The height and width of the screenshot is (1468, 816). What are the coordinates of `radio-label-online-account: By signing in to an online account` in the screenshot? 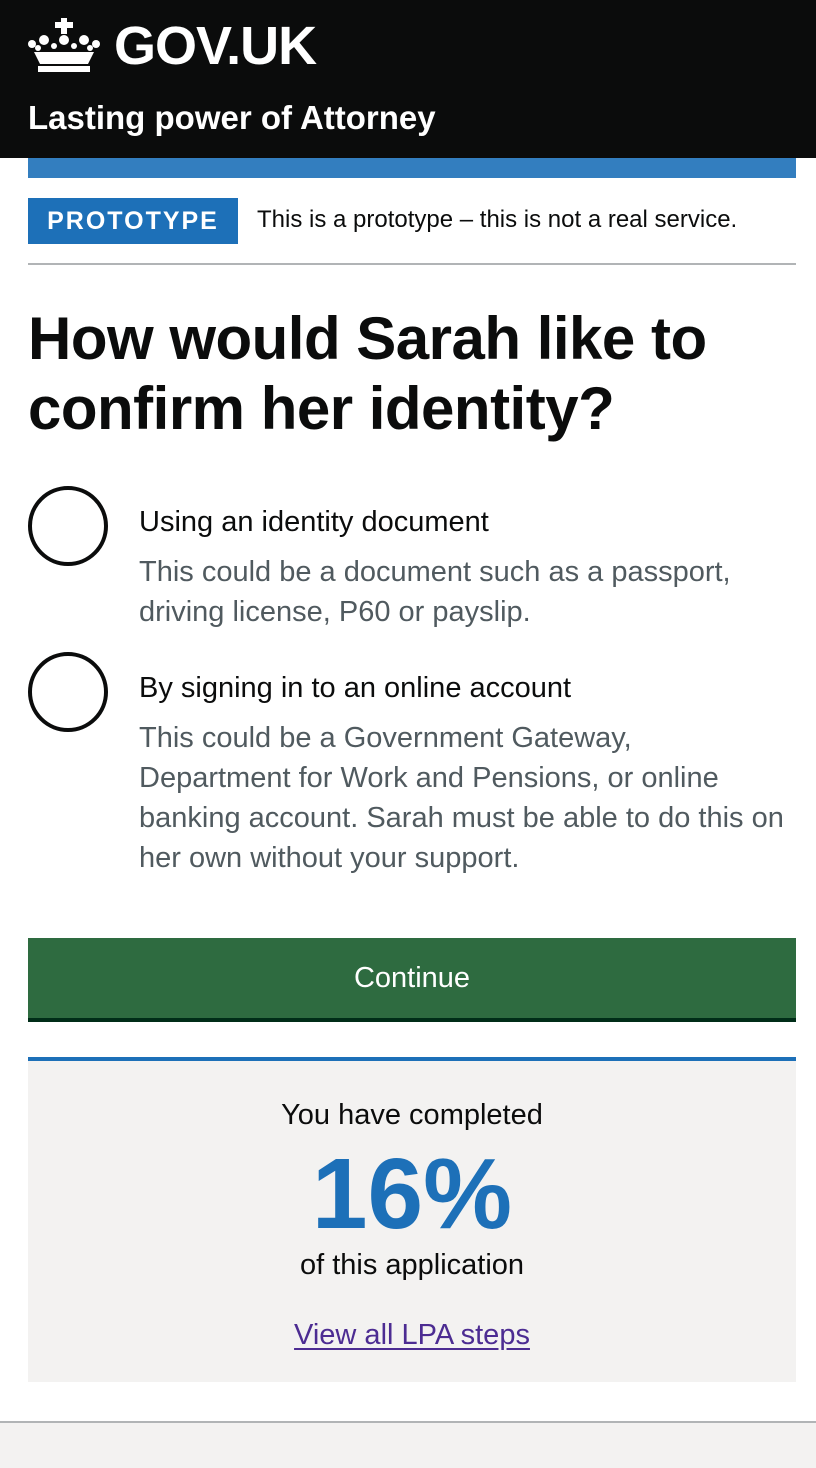 It's located at (355, 688).